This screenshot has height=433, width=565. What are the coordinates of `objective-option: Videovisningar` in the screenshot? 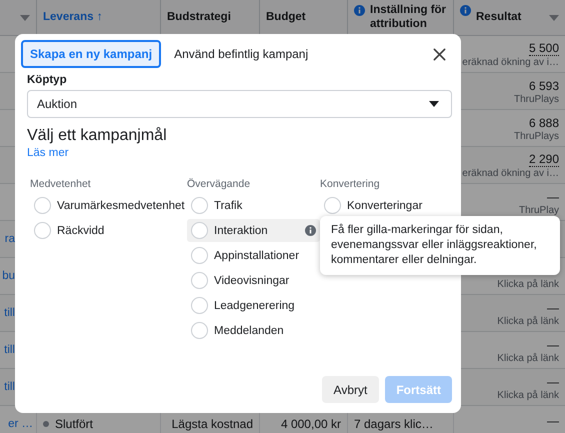 It's located at (253, 280).